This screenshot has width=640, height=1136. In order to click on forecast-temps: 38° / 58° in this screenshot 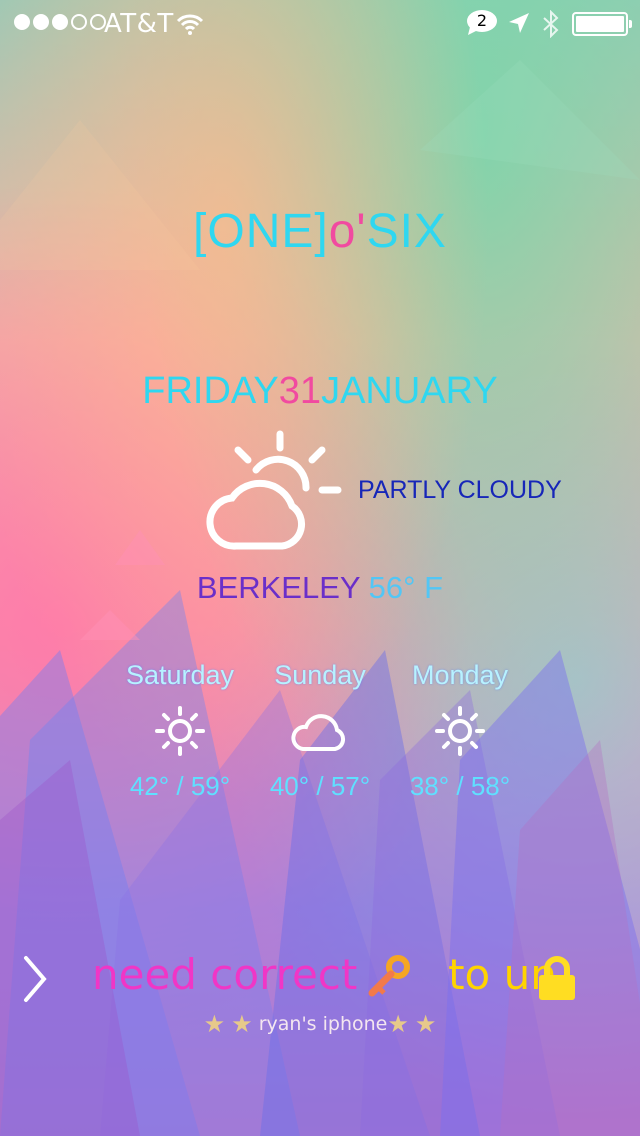, I will do `click(460, 786)`.